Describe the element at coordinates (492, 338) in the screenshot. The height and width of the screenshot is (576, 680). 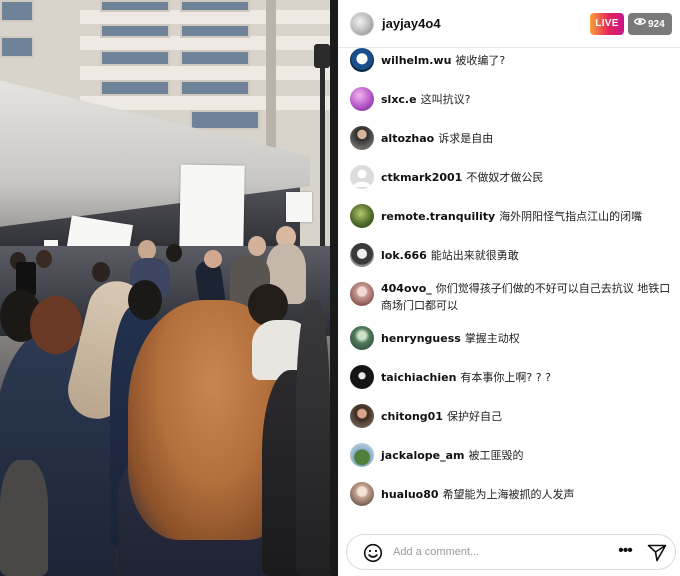
I see `comment-text: 掌握主动权` at that location.